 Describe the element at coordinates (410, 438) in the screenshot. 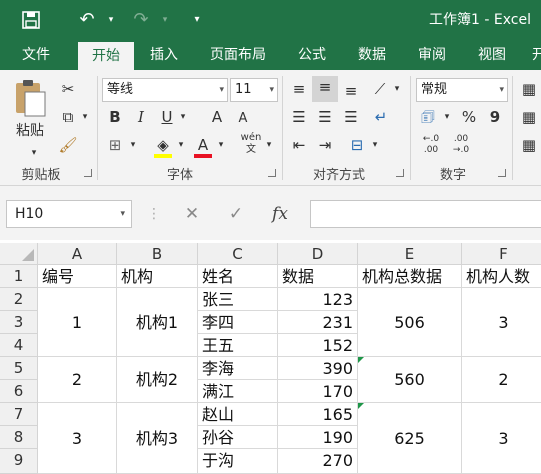

I see `merged-cell-e7-e9: 625` at that location.